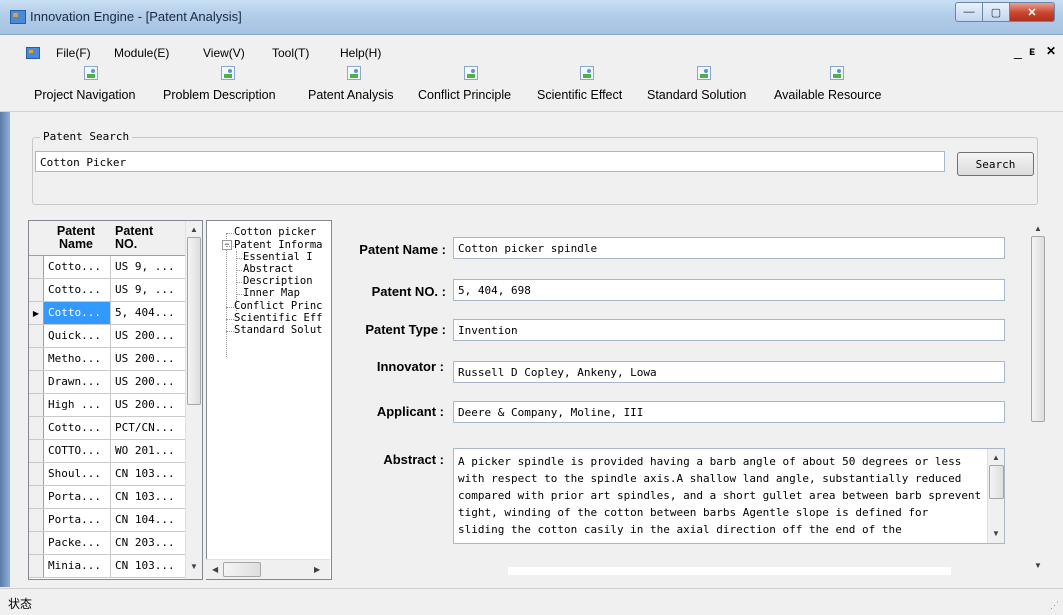  I want to click on search-button: Search, so click(995, 164).